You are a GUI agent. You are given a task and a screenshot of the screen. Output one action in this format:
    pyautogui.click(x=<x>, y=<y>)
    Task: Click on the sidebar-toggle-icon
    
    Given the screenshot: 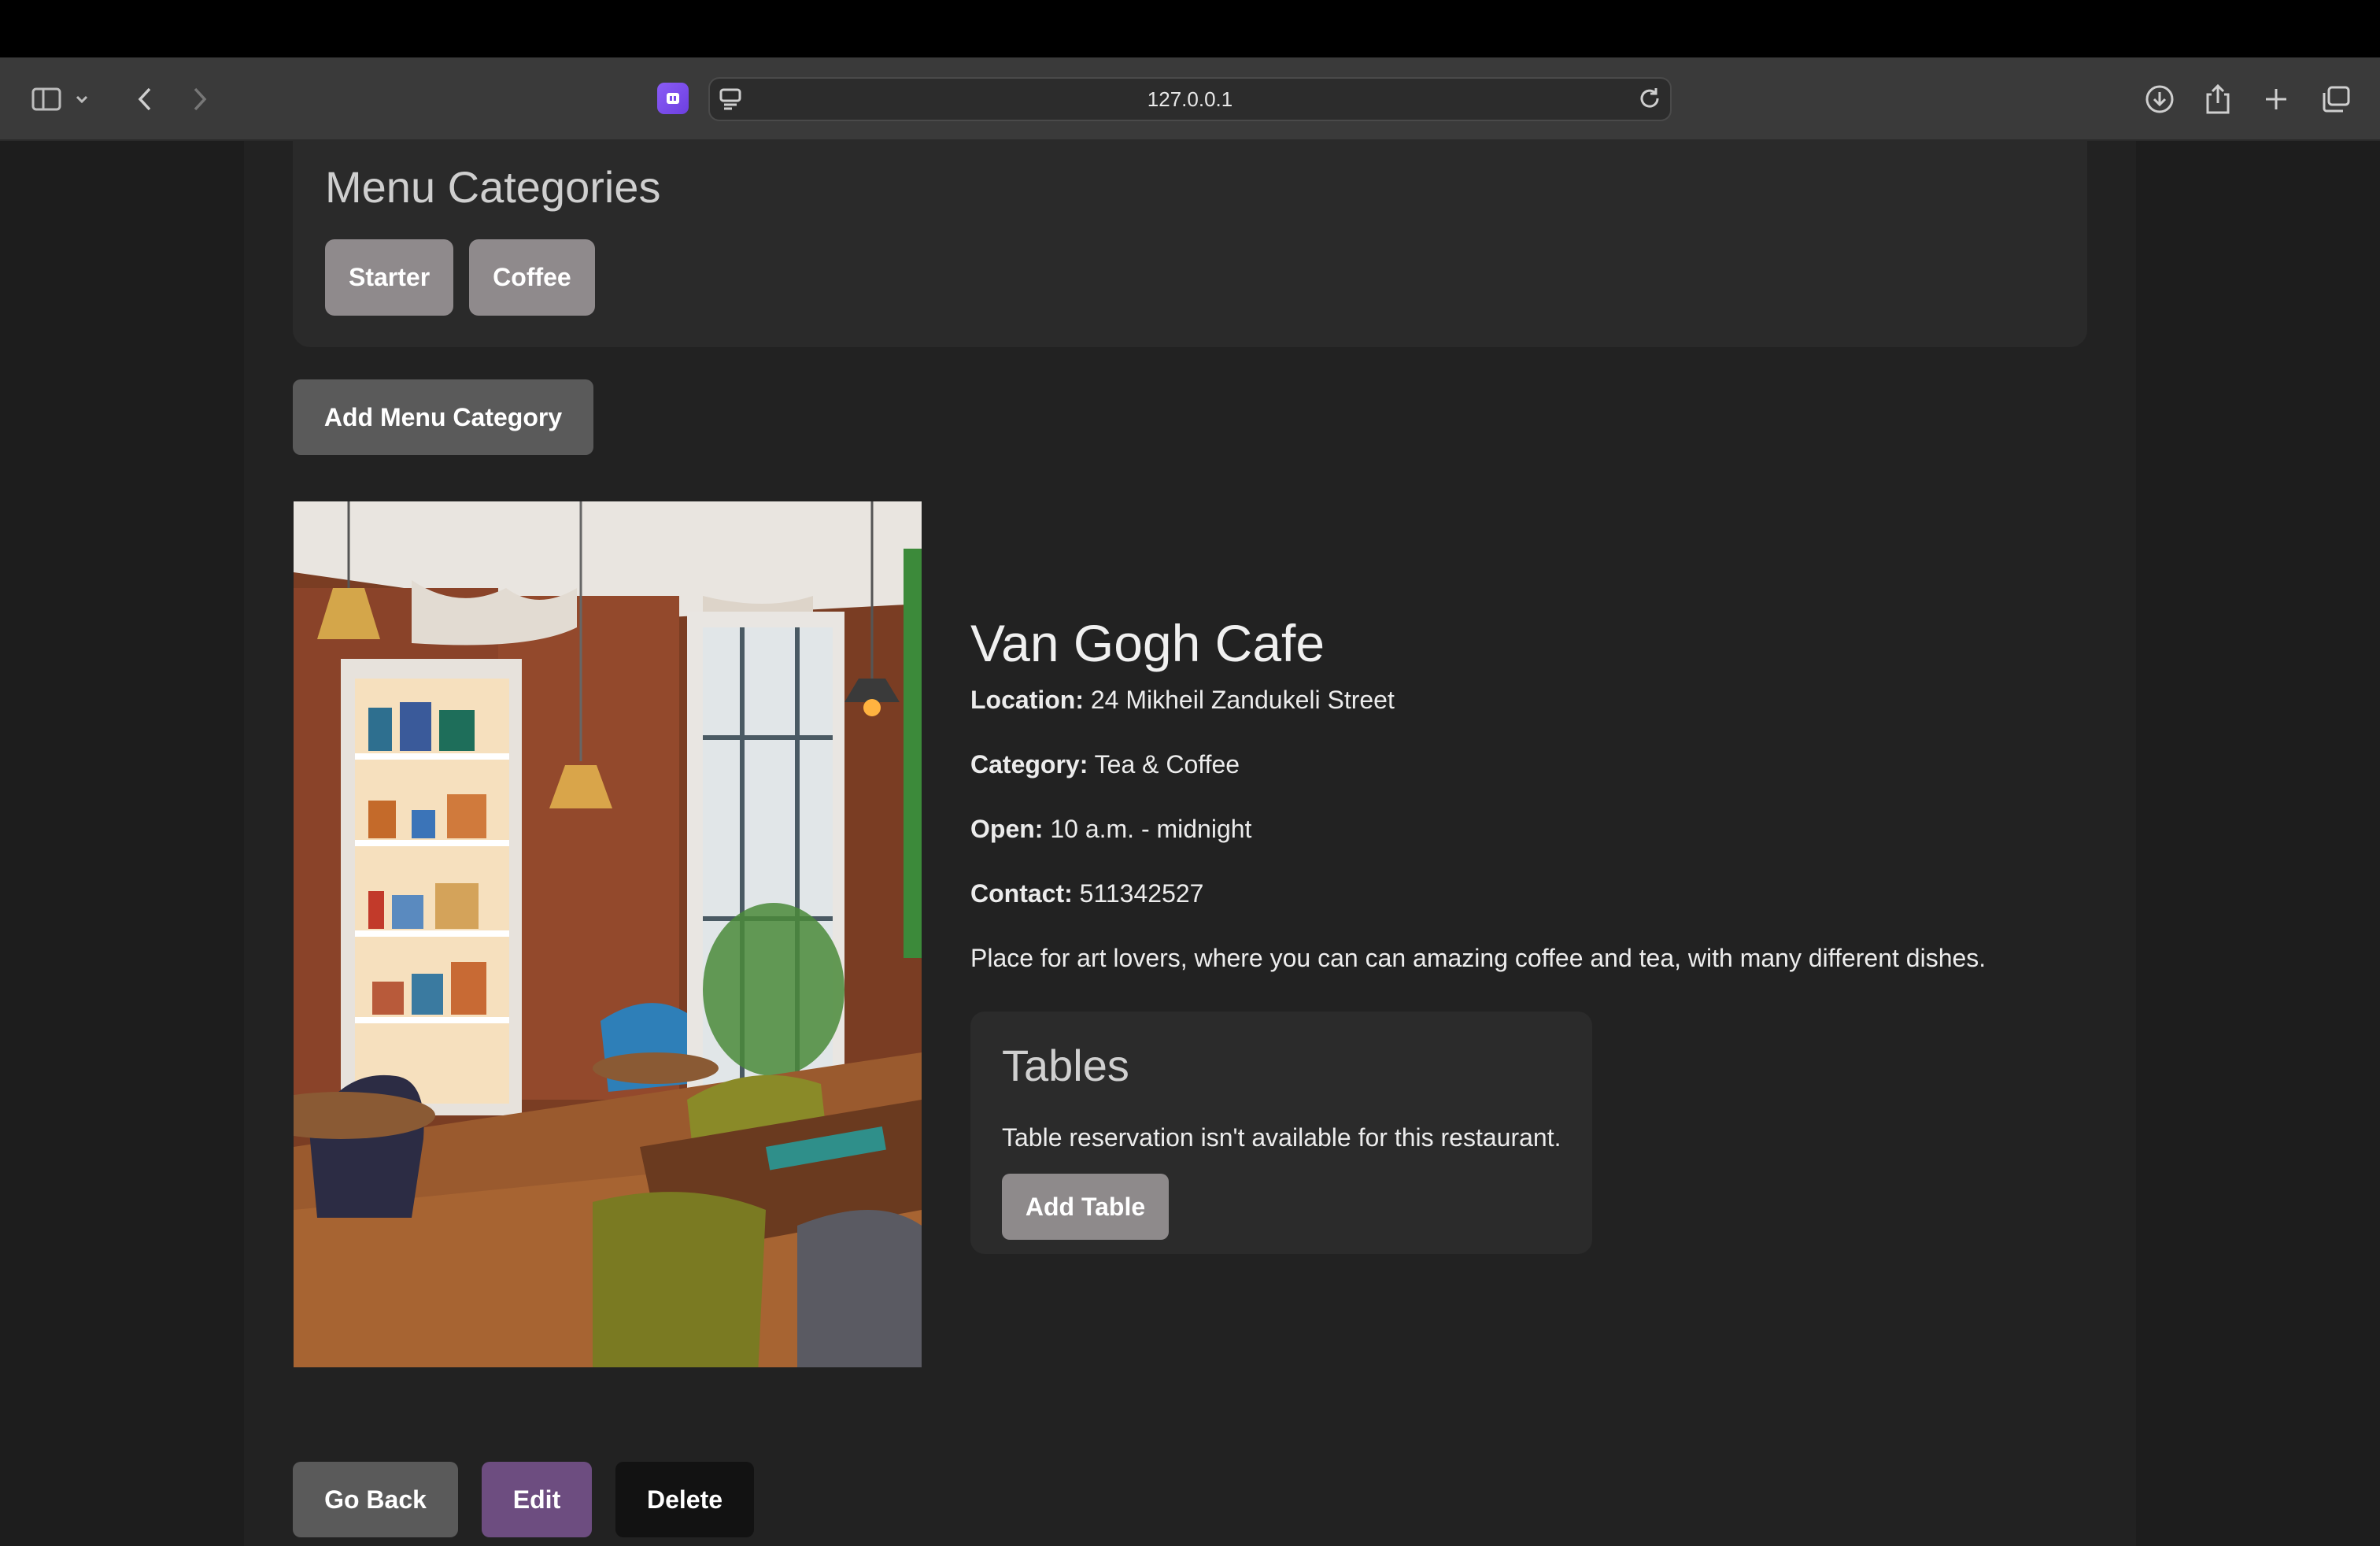 What is the action you would take?
    pyautogui.click(x=47, y=99)
    